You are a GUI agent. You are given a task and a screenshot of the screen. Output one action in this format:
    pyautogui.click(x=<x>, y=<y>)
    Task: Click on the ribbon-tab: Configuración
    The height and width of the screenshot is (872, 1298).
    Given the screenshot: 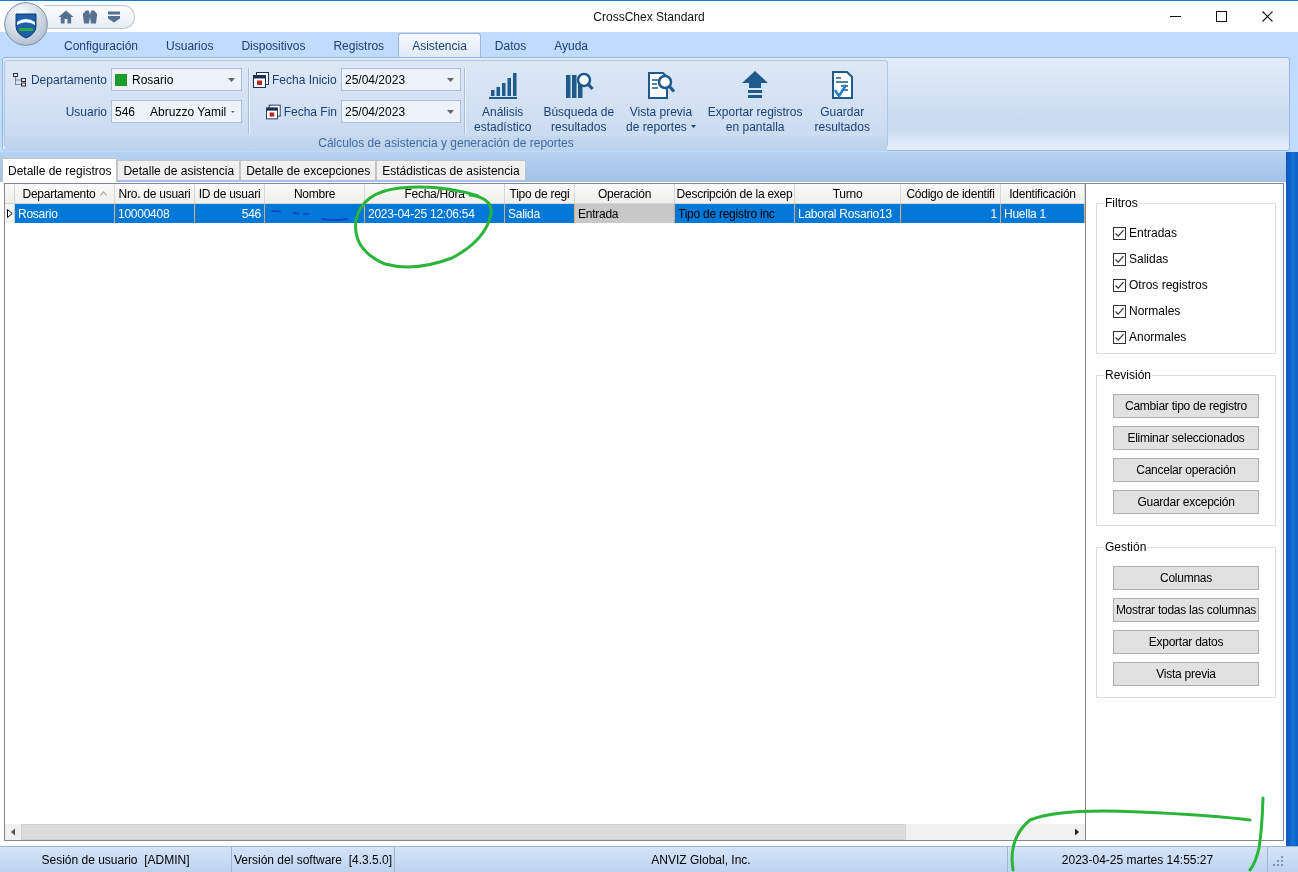 What is the action you would take?
    pyautogui.click(x=101, y=45)
    